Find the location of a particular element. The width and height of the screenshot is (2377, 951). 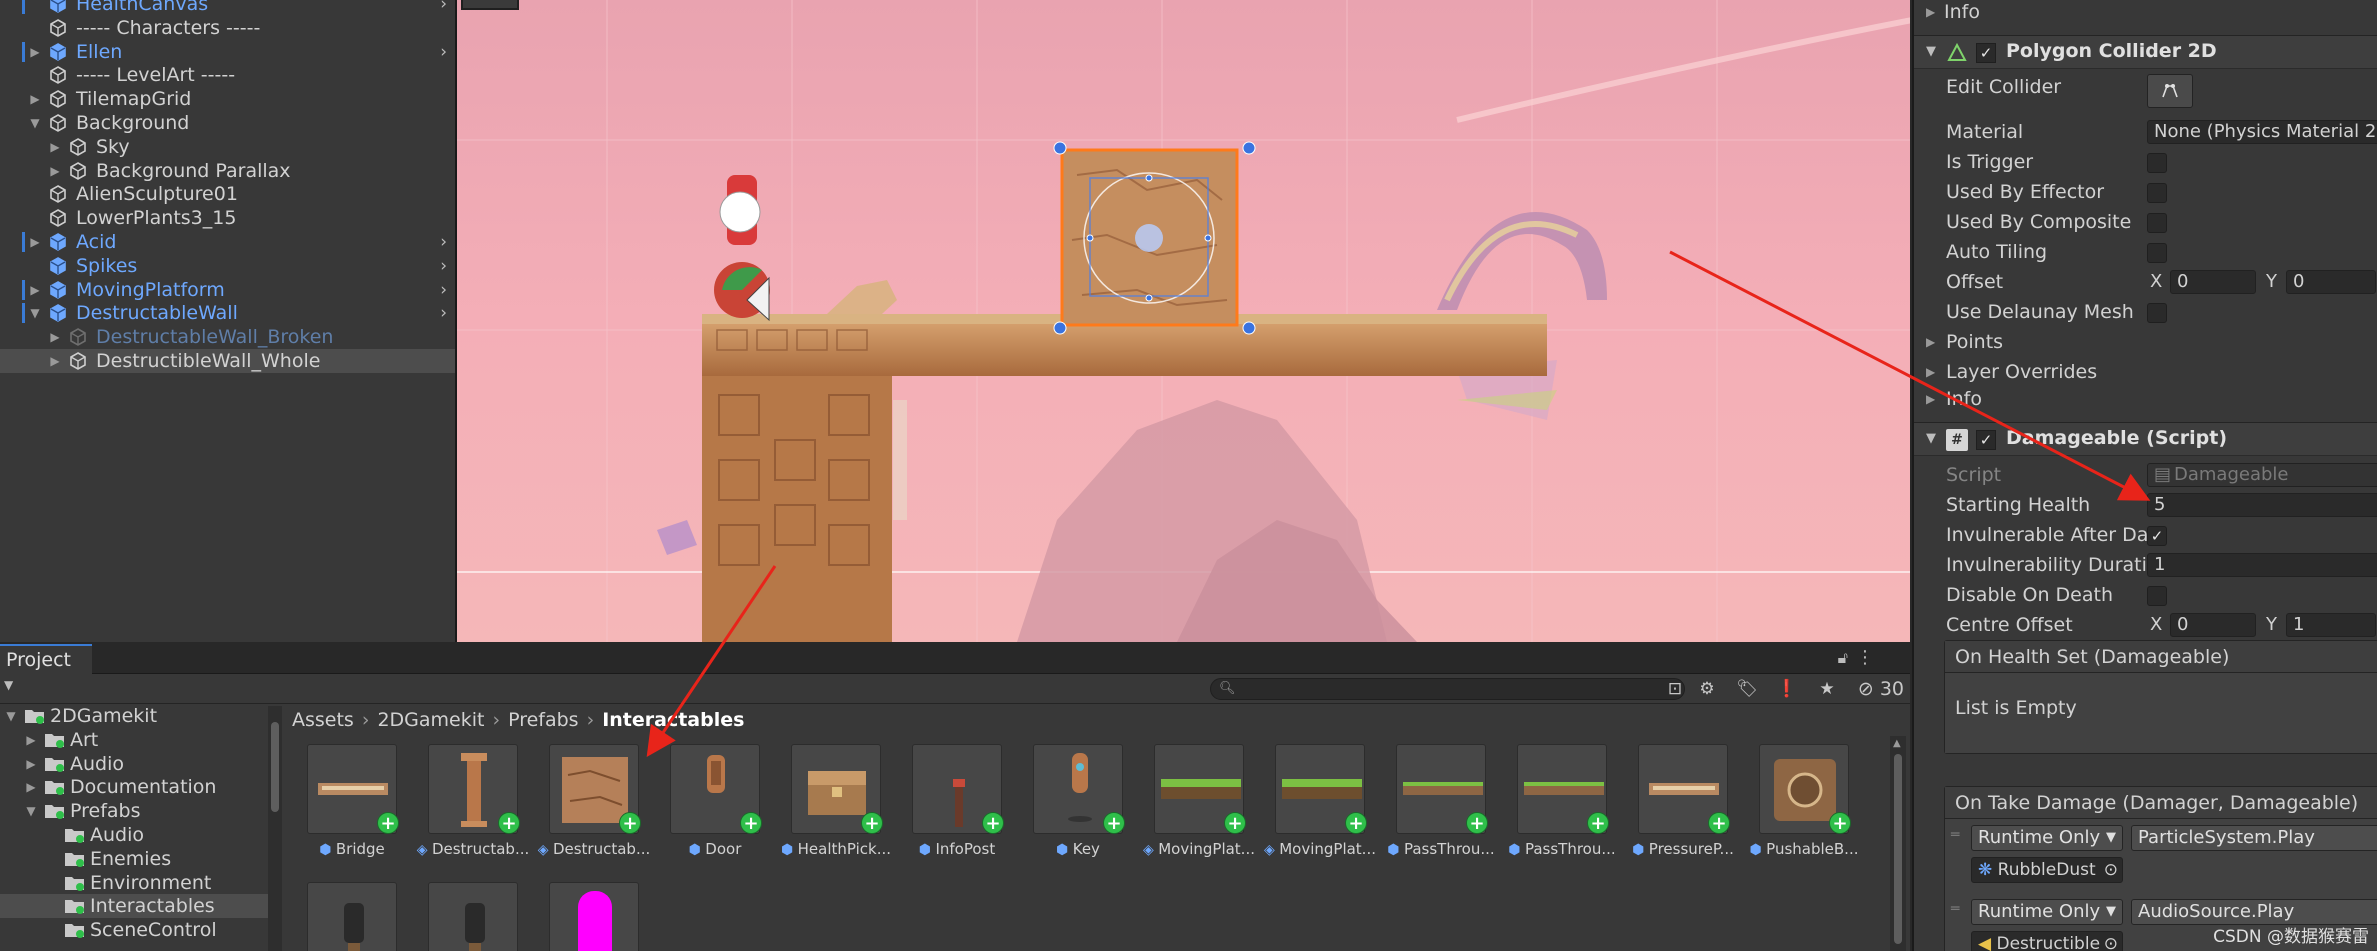

use-delaunay-checkbox is located at coordinates (2157, 313).